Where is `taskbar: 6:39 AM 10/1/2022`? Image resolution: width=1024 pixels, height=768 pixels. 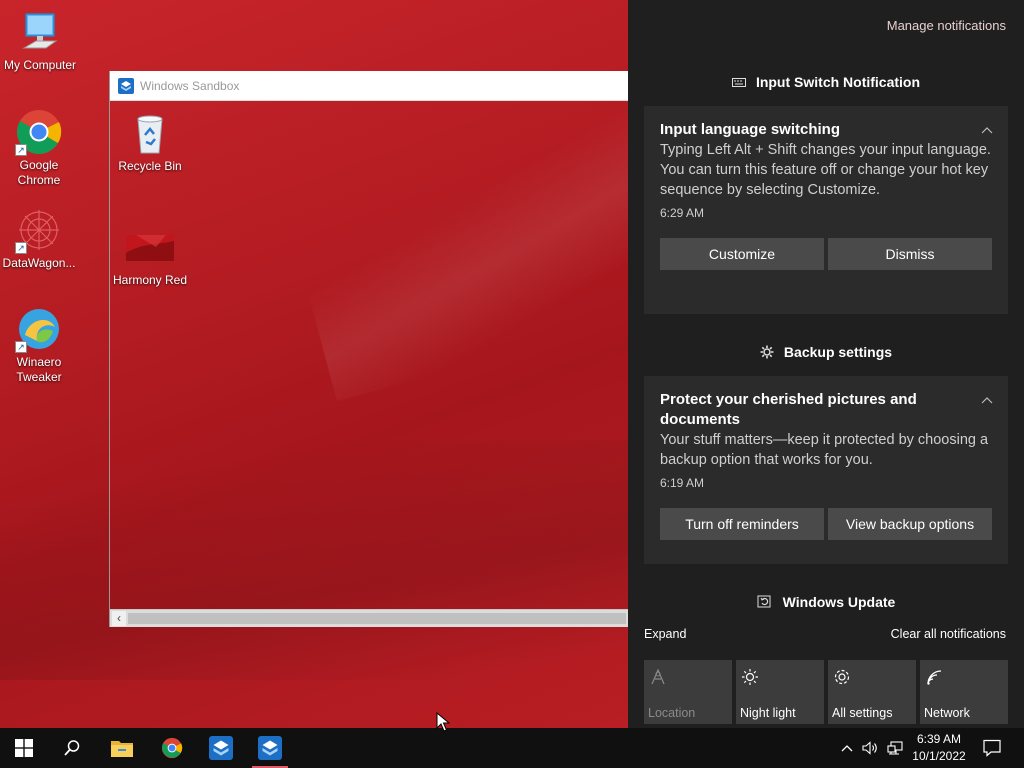 taskbar: 6:39 AM 10/1/2022 is located at coordinates (512, 748).